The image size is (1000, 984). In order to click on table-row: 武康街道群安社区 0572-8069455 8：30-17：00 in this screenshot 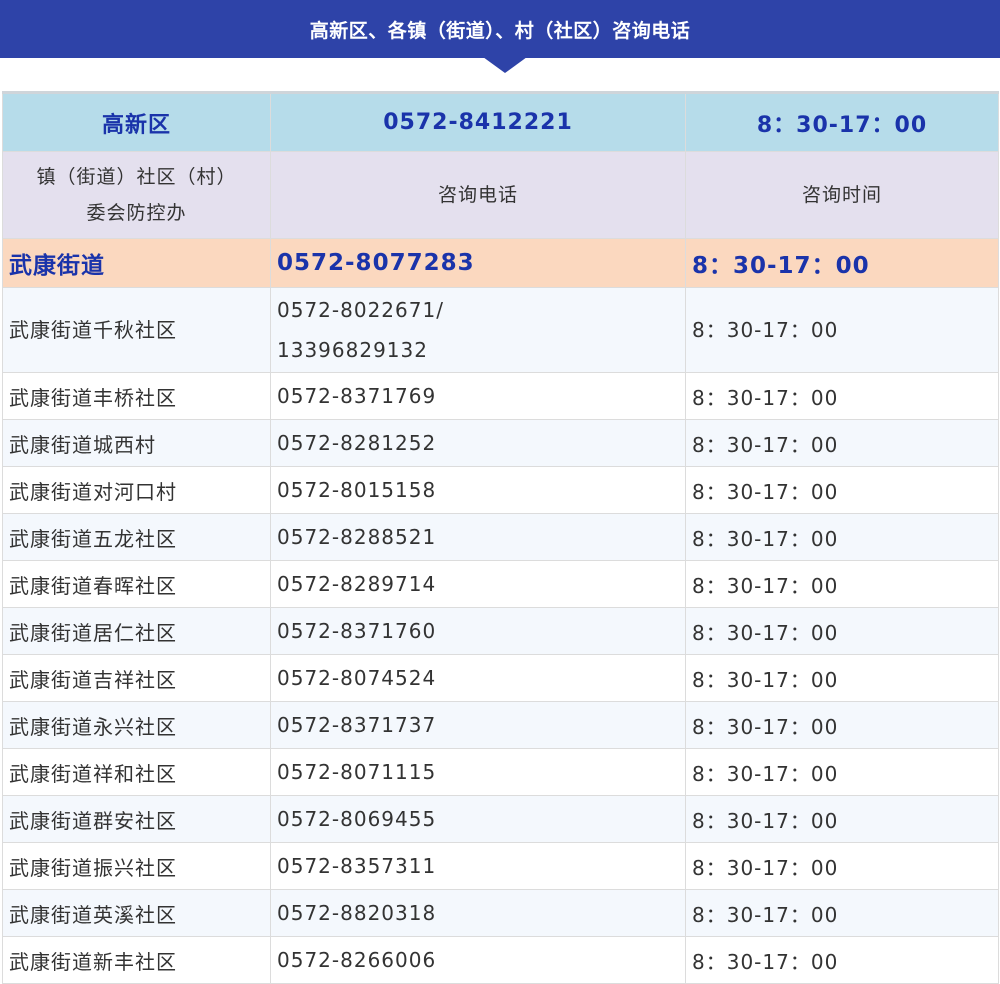, I will do `click(500, 819)`.